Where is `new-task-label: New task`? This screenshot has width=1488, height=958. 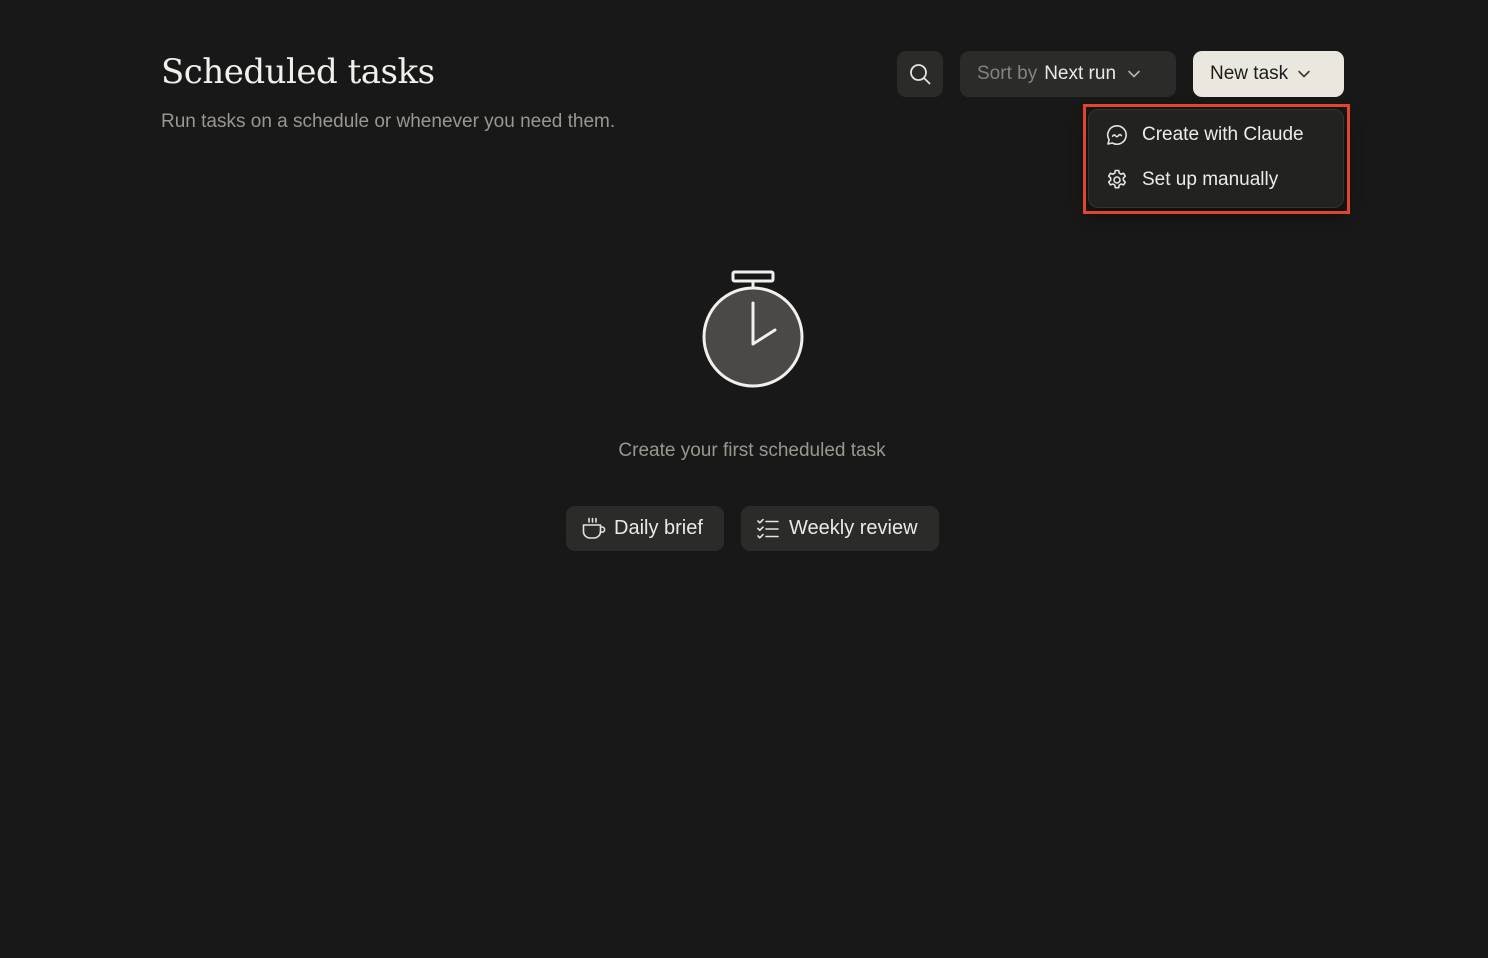 new-task-label: New task is located at coordinates (1249, 73).